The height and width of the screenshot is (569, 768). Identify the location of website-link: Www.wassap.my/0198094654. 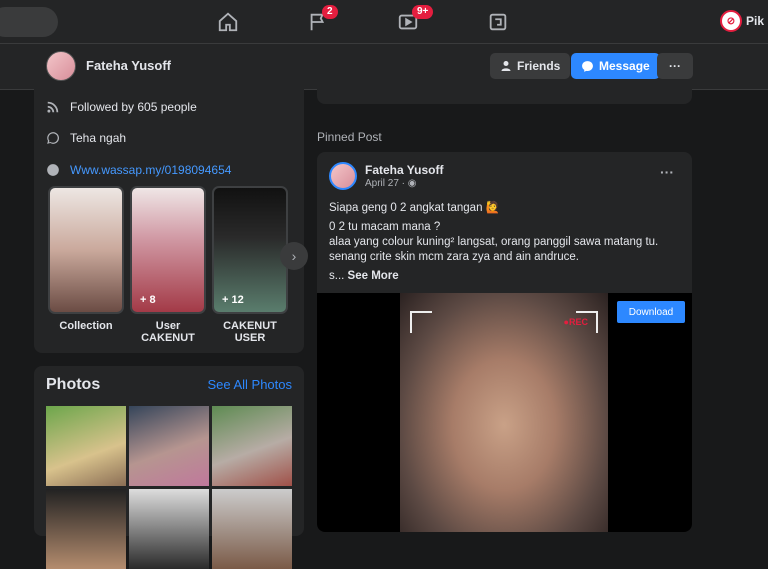
(150, 170).